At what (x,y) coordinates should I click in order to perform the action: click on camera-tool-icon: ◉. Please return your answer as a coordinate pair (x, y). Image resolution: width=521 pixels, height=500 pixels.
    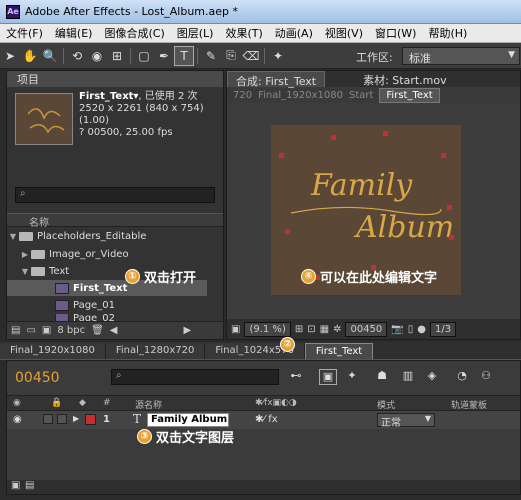
    Looking at the image, I should click on (97, 56).